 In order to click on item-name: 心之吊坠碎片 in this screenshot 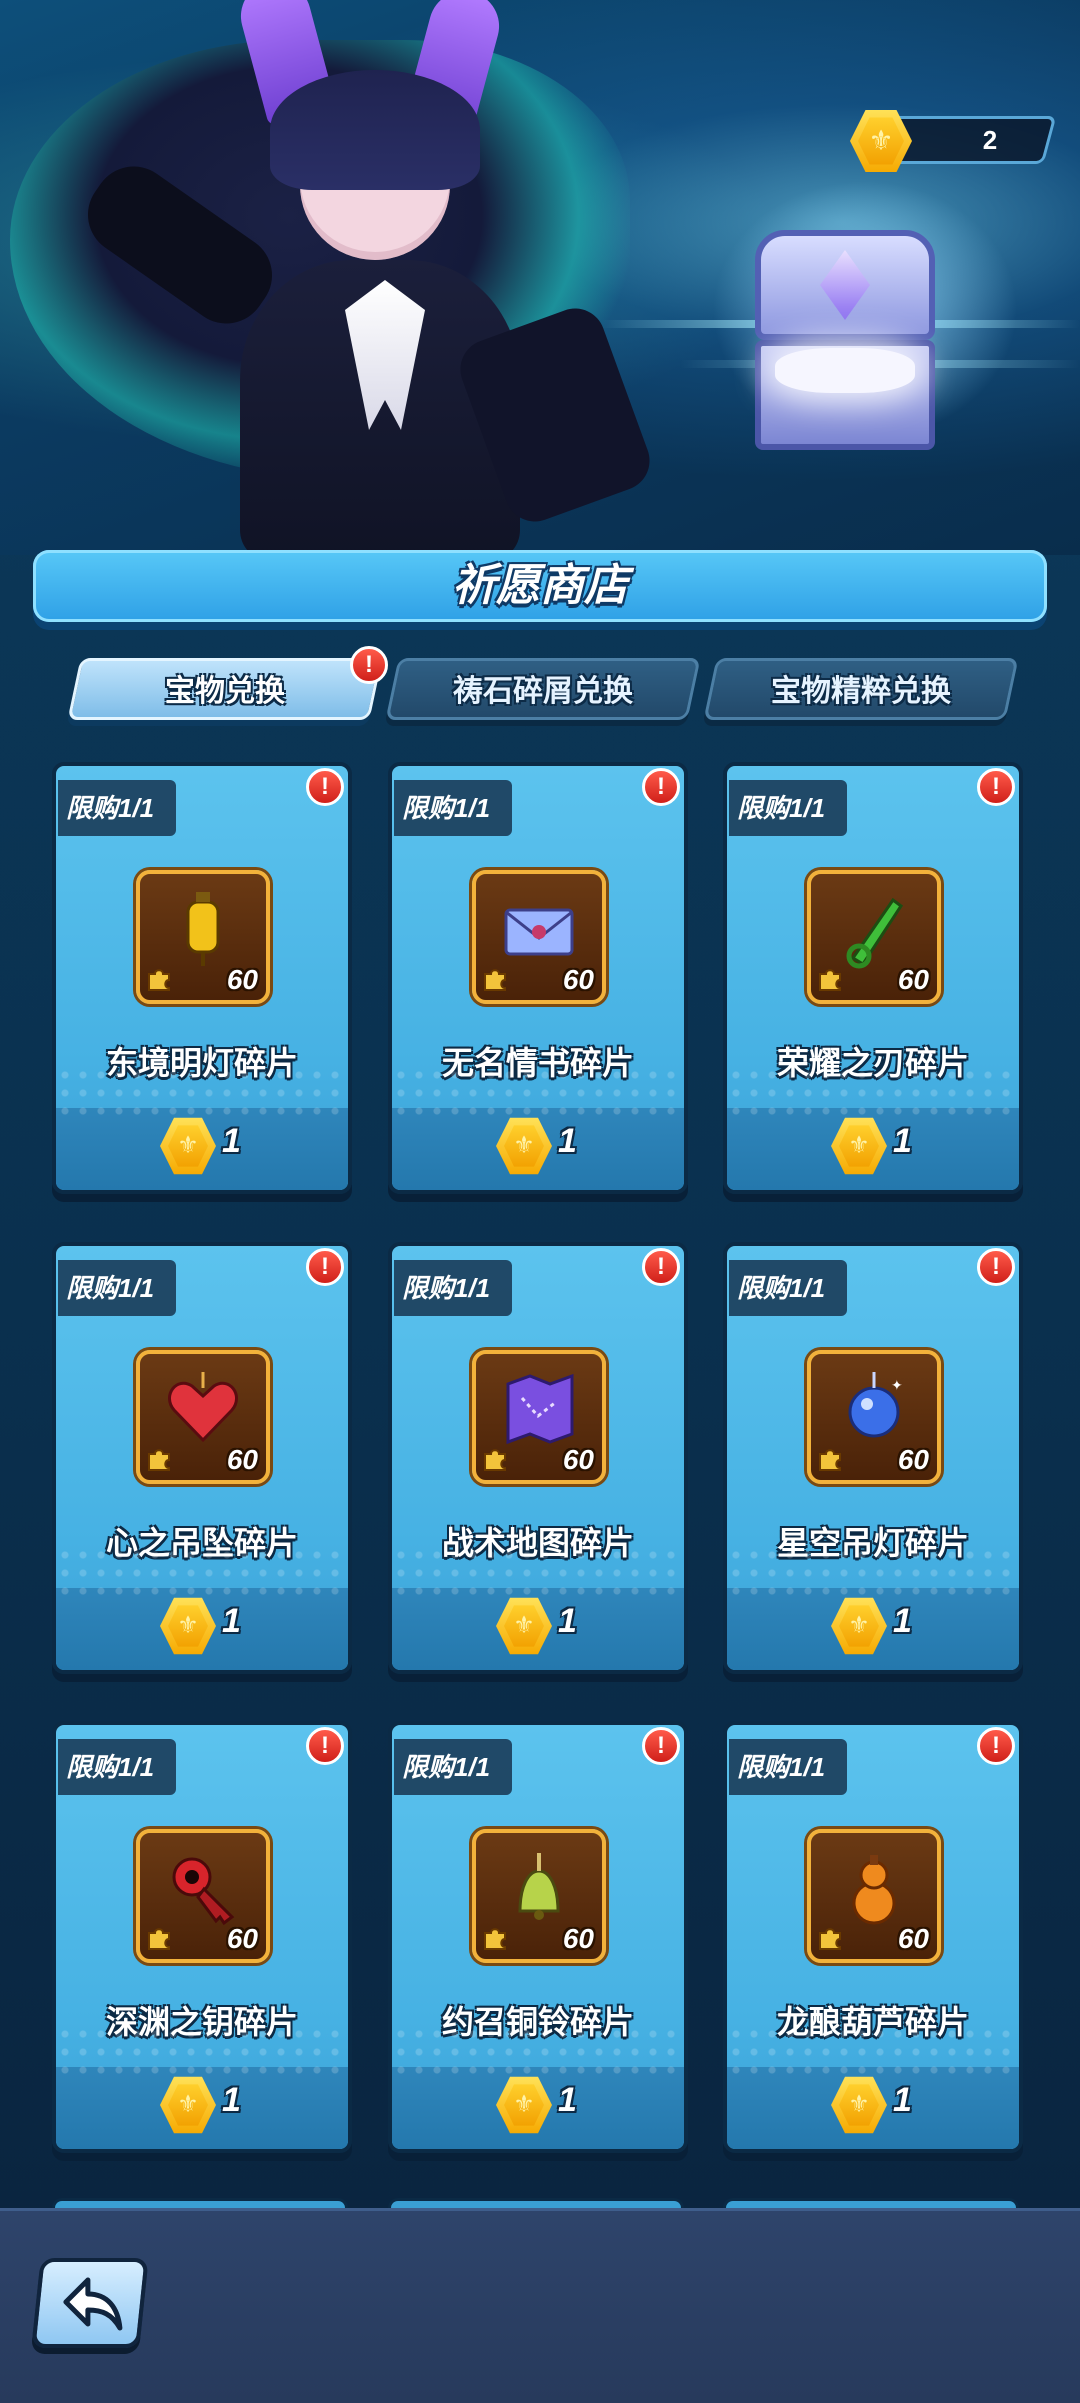, I will do `click(201, 1543)`.